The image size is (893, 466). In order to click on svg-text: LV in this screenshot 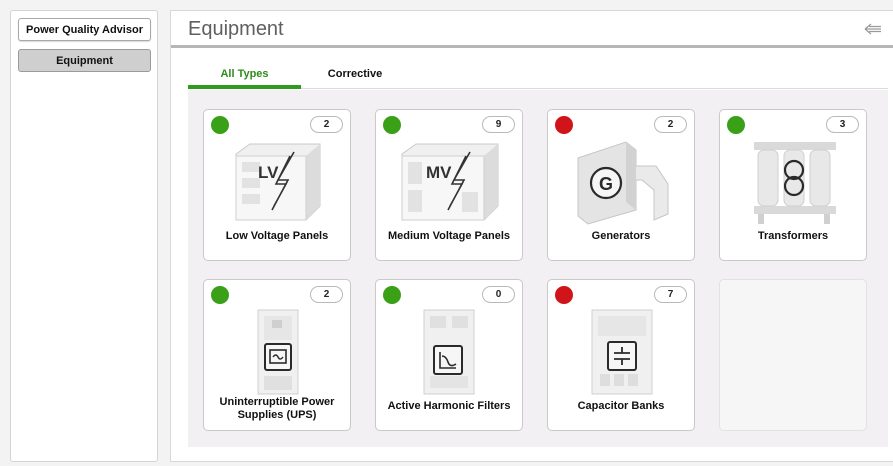, I will do `click(268, 172)`.